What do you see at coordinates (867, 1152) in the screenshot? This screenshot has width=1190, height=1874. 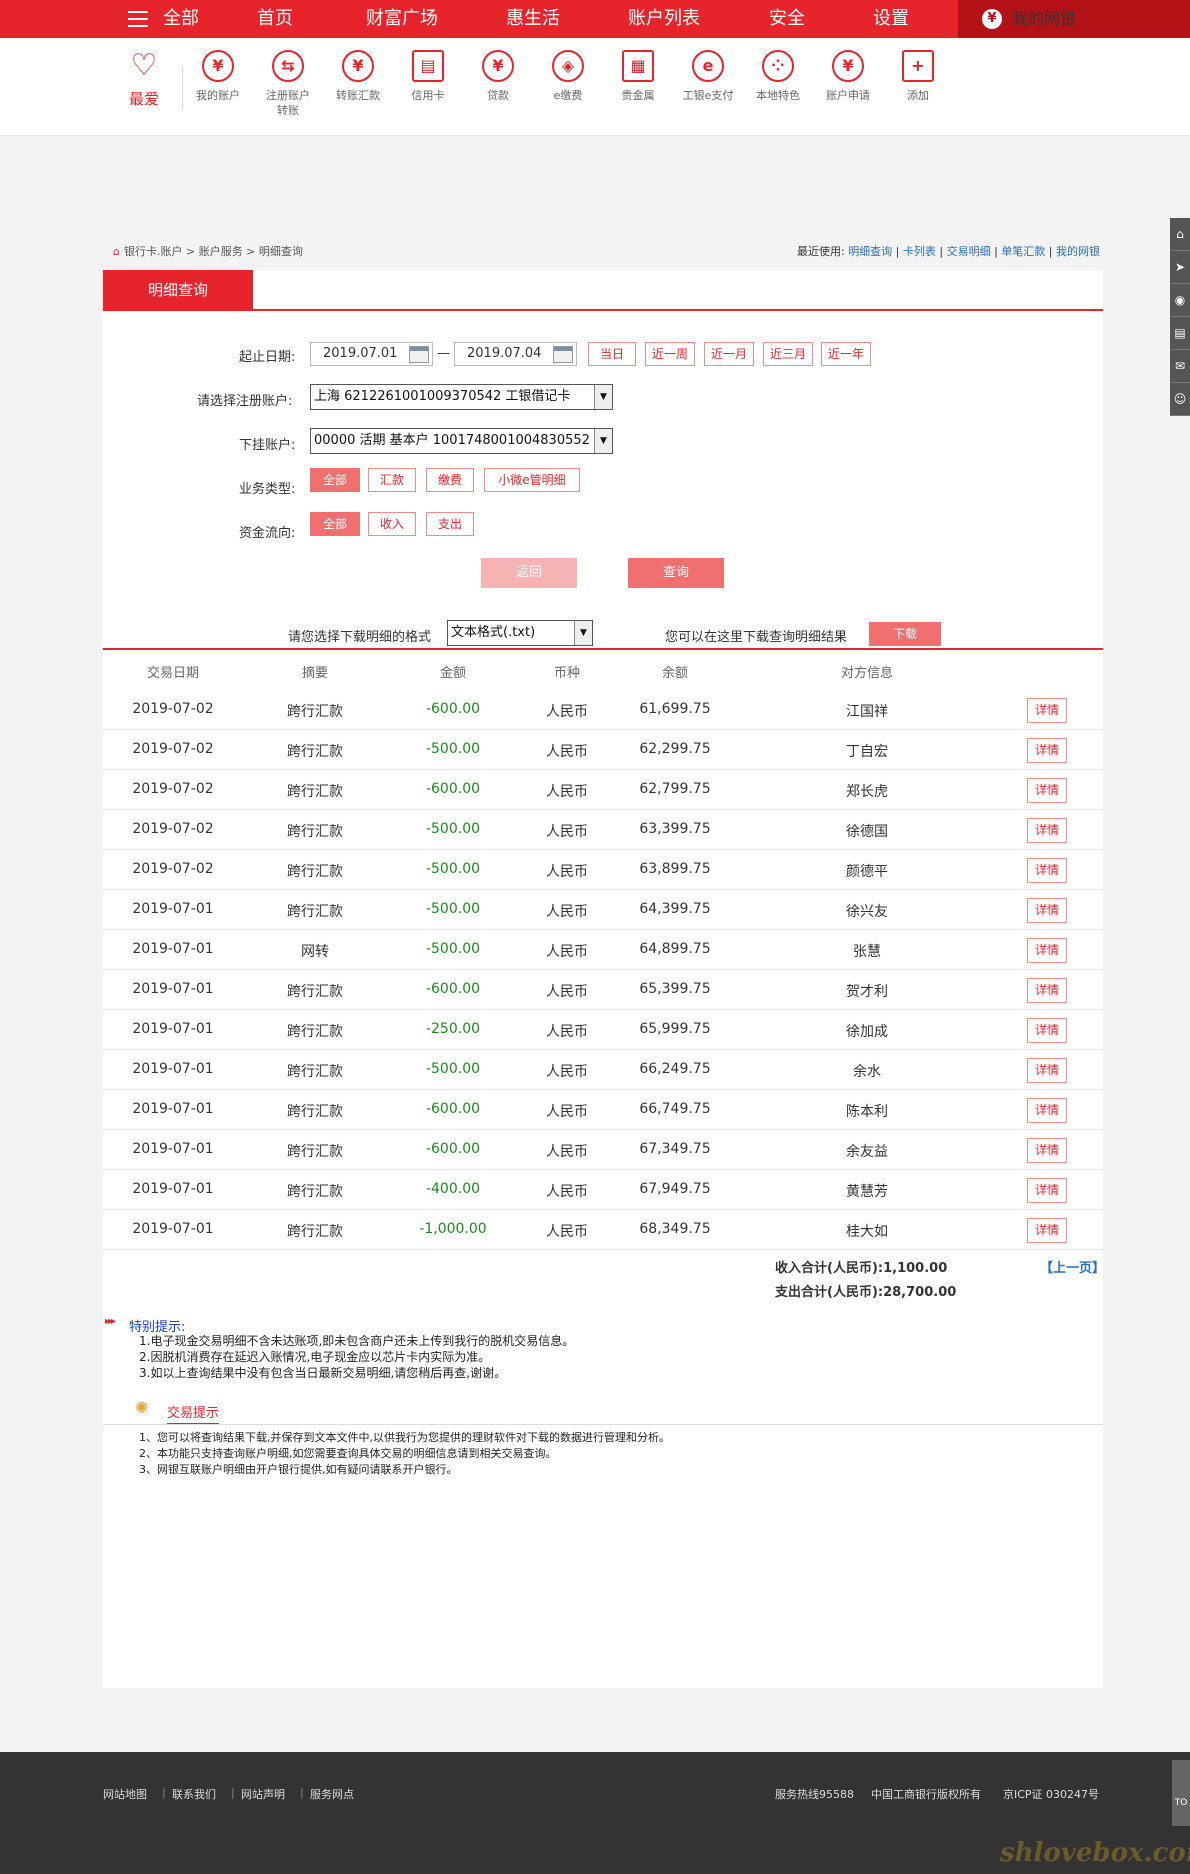 I see `cell-party: 余友益` at bounding box center [867, 1152].